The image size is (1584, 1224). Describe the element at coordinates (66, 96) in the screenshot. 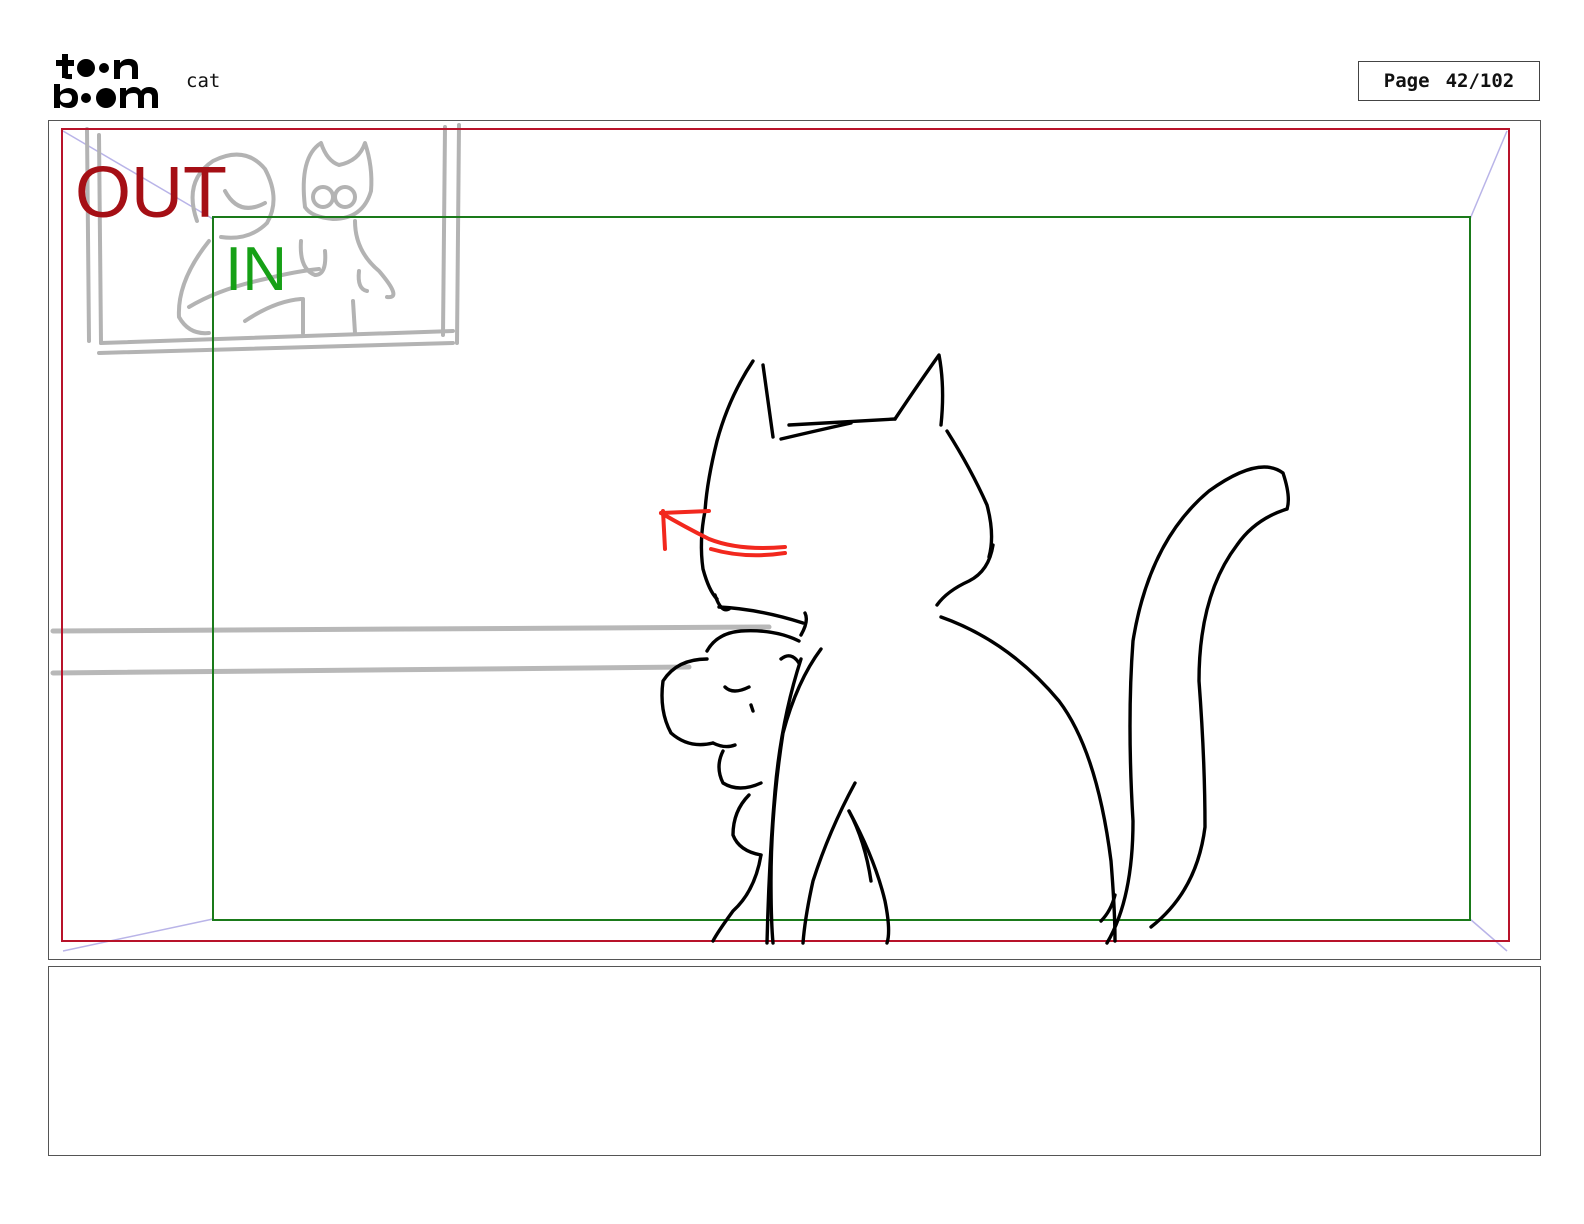

I see `logo-mark-b` at that location.